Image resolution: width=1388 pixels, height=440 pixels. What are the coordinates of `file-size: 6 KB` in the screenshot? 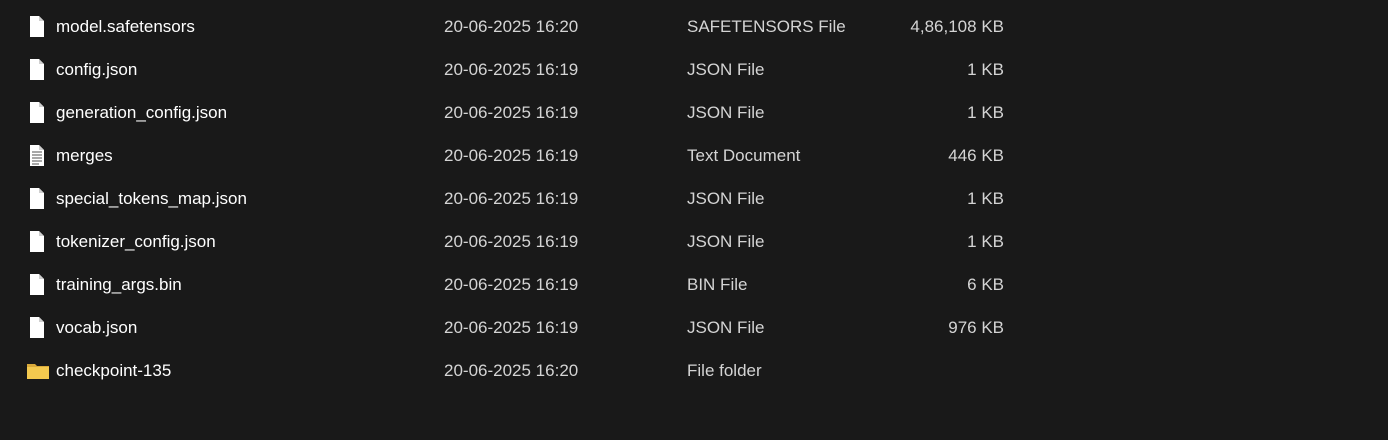 It's located at (985, 284).